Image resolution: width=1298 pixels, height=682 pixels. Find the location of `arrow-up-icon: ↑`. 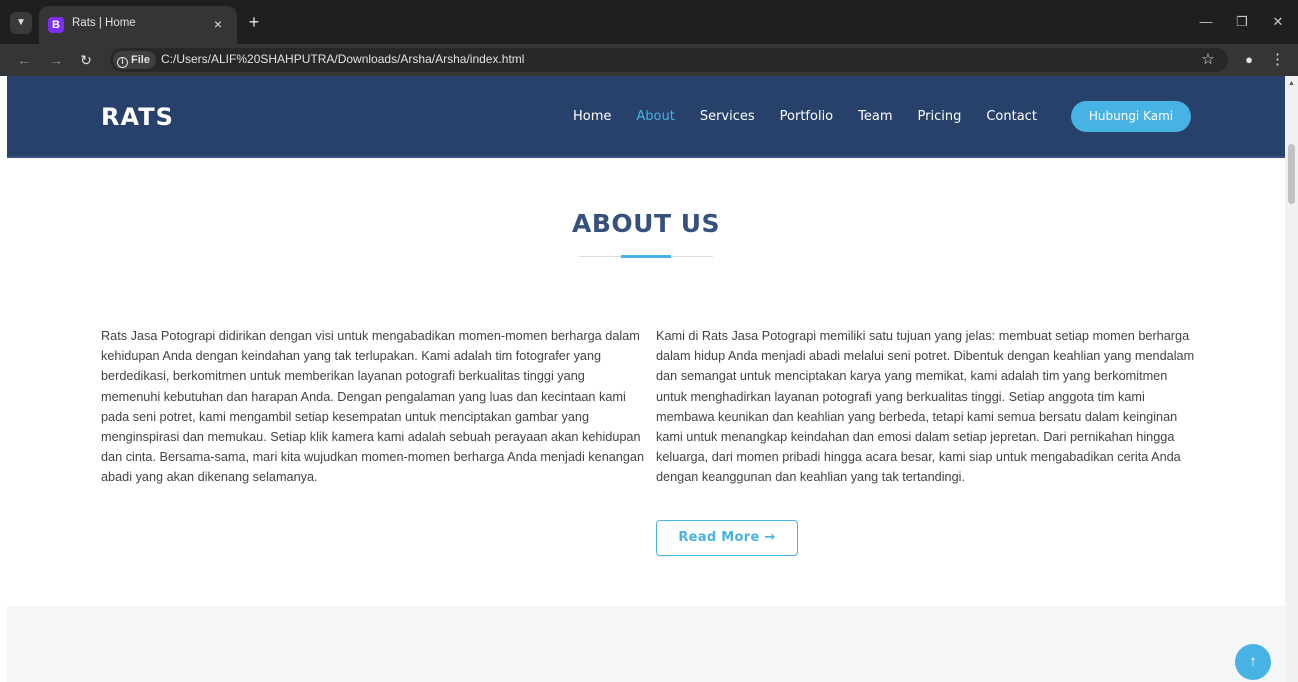

arrow-up-icon: ↑ is located at coordinates (1253, 662).